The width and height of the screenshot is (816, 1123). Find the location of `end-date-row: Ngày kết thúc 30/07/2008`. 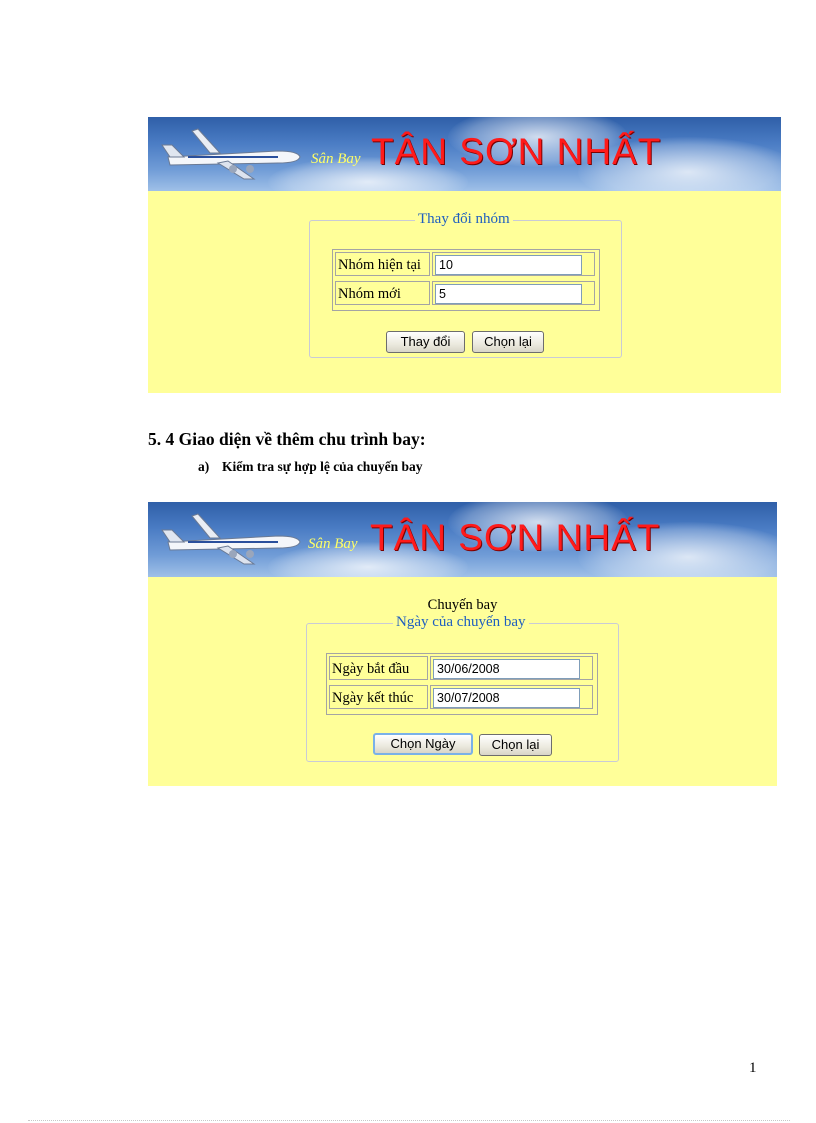

end-date-row: Ngày kết thúc 30/07/2008 is located at coordinates (462, 697).